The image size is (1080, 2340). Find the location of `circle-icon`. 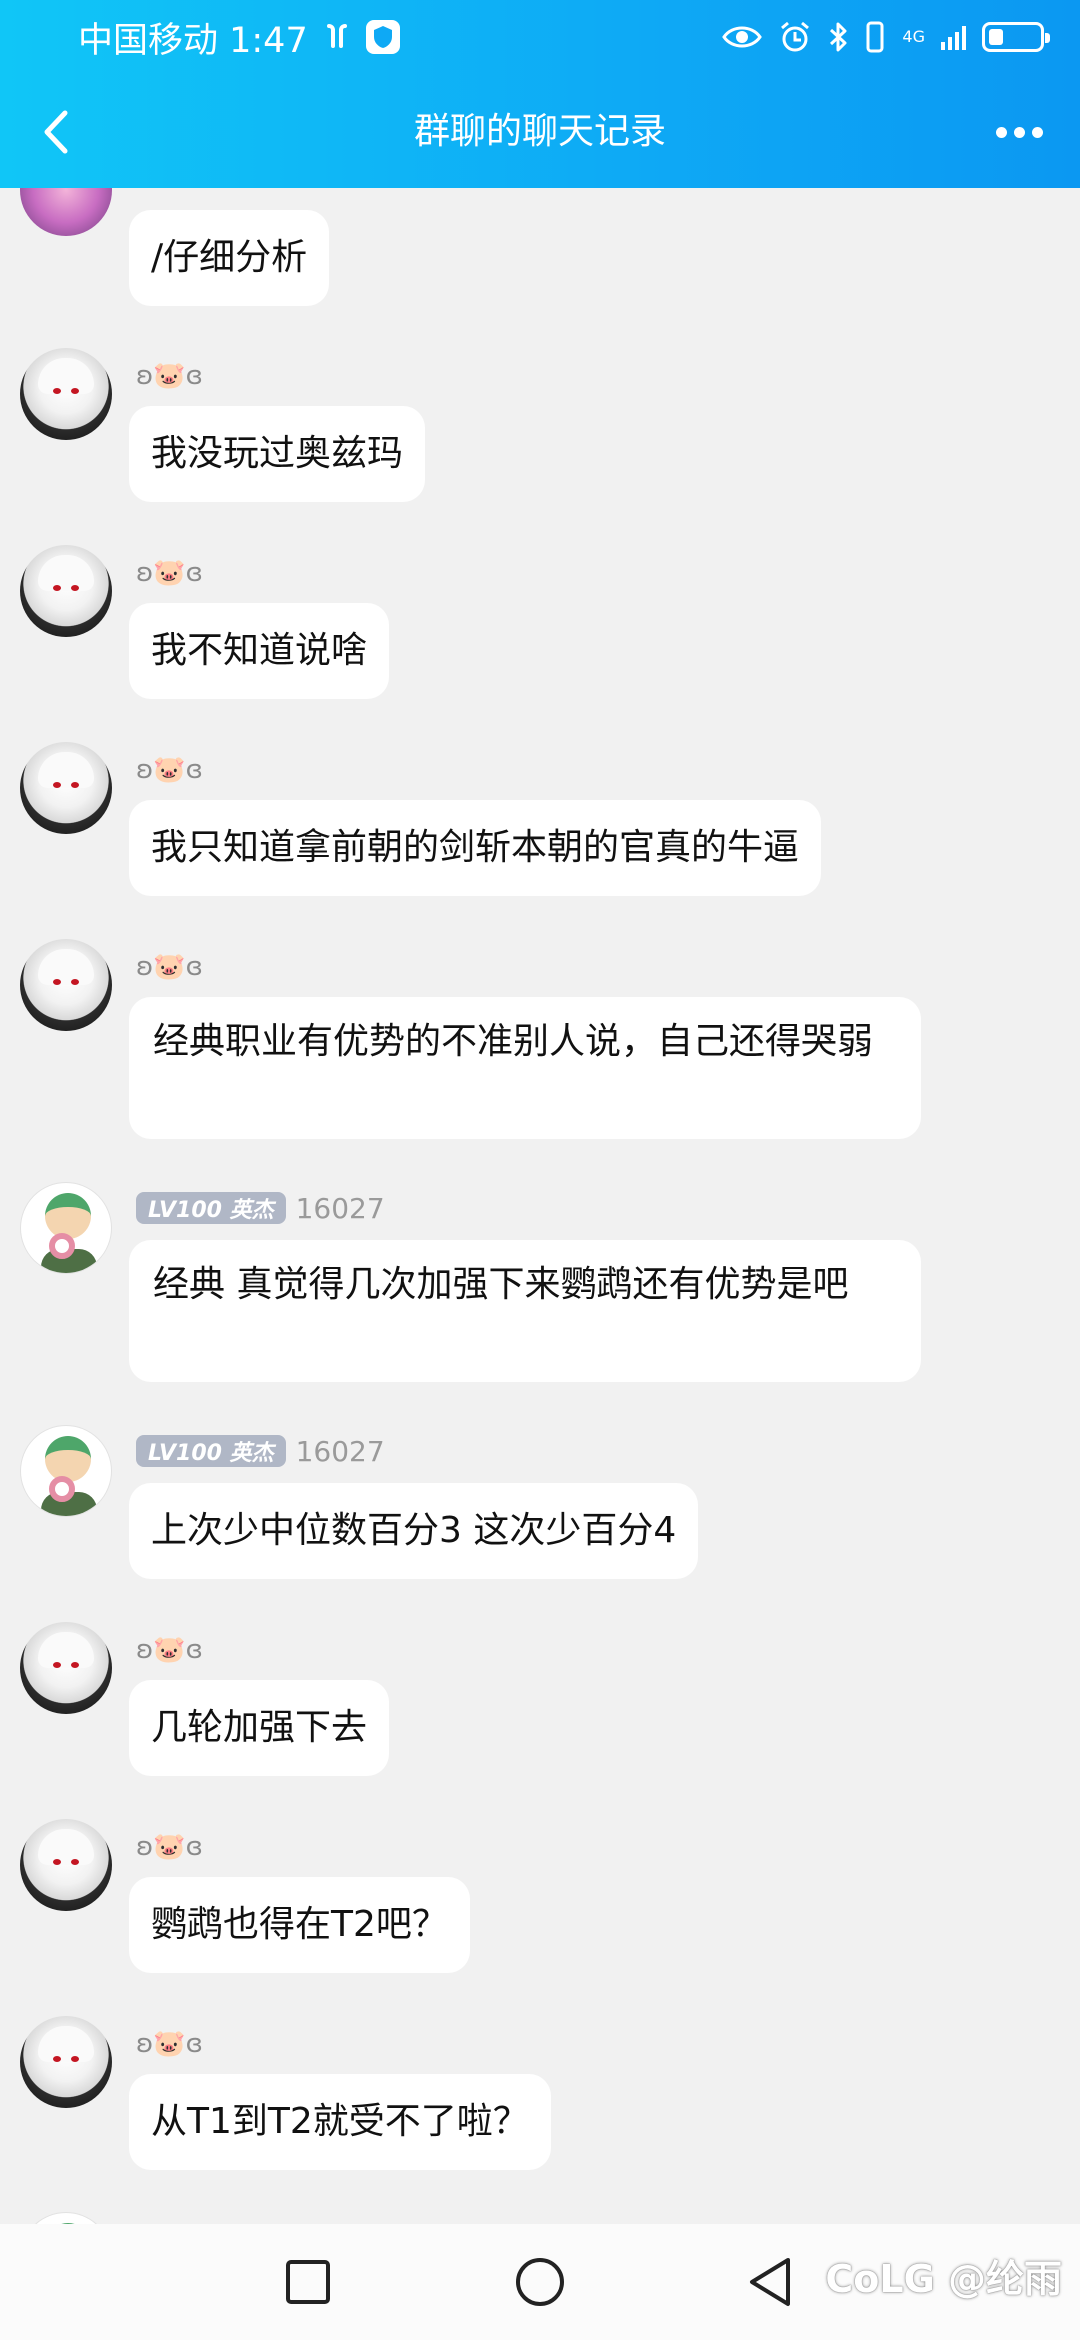

circle-icon is located at coordinates (540, 2282).